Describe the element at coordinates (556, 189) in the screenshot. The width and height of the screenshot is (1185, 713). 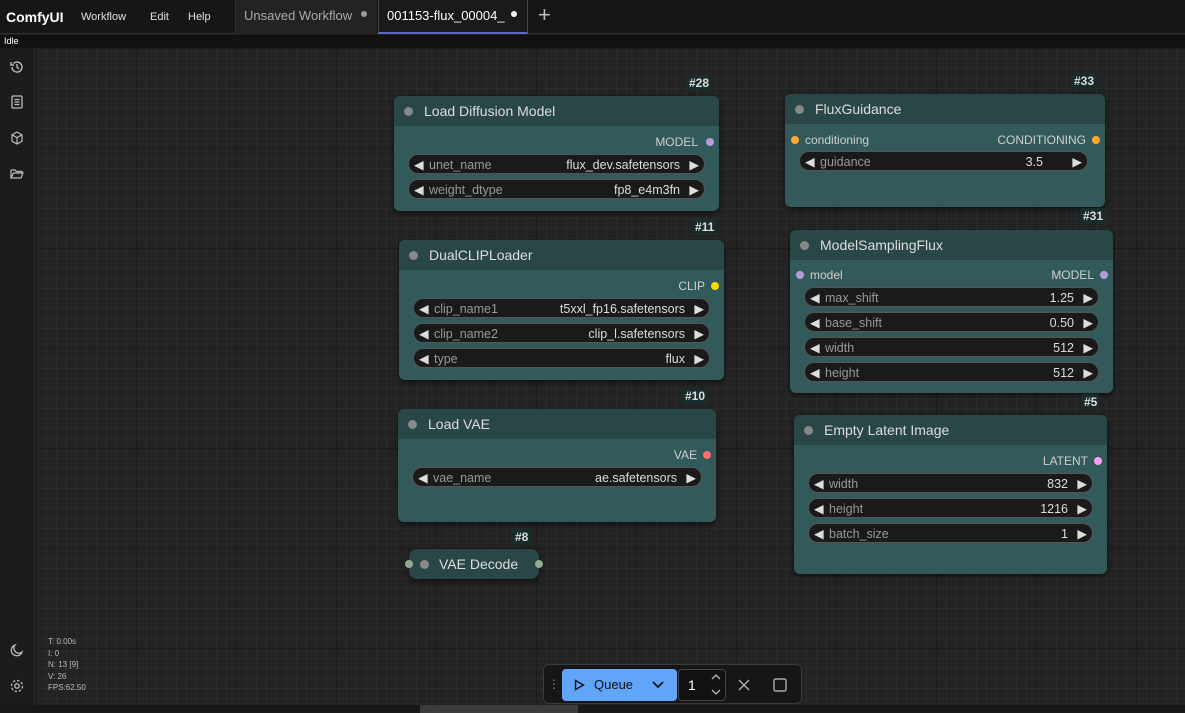
I see `widget-weight-dtype: ◀ weight_dtype fp8_e4m3fn ▶` at that location.